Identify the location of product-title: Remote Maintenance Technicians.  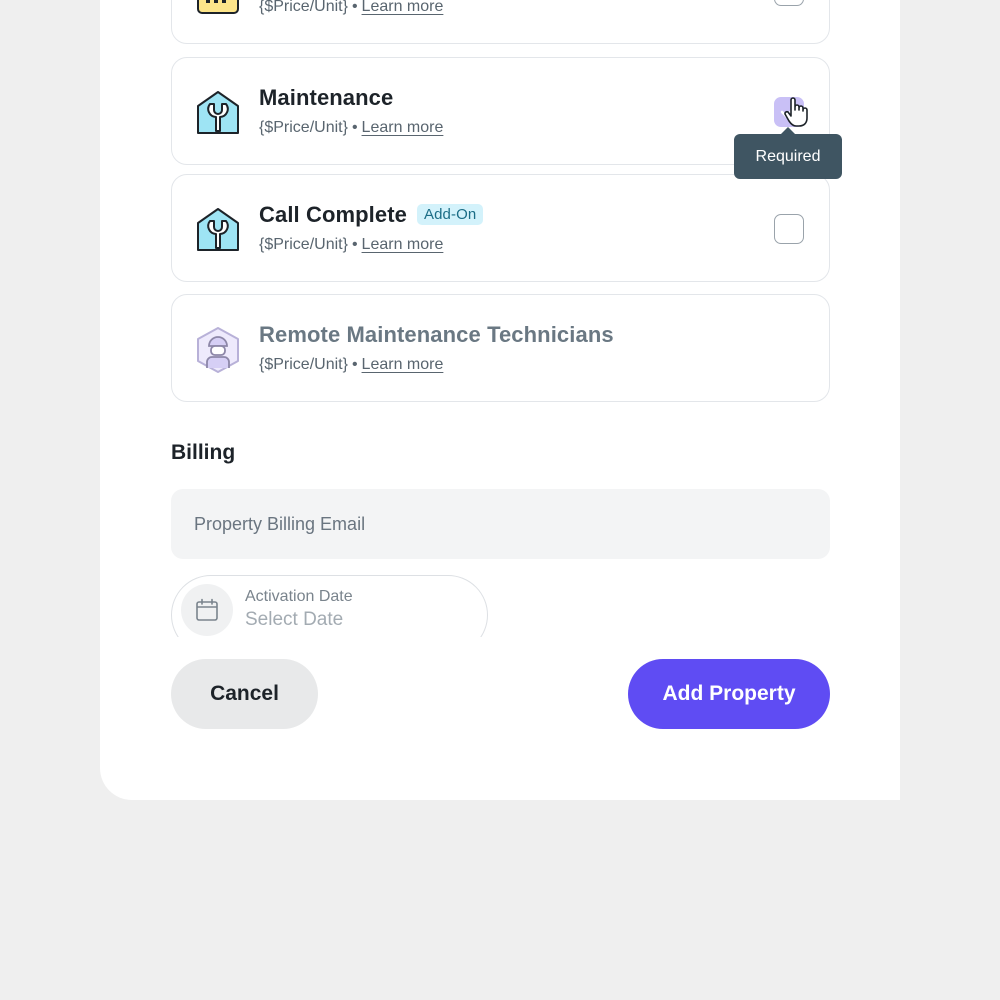
(436, 334).